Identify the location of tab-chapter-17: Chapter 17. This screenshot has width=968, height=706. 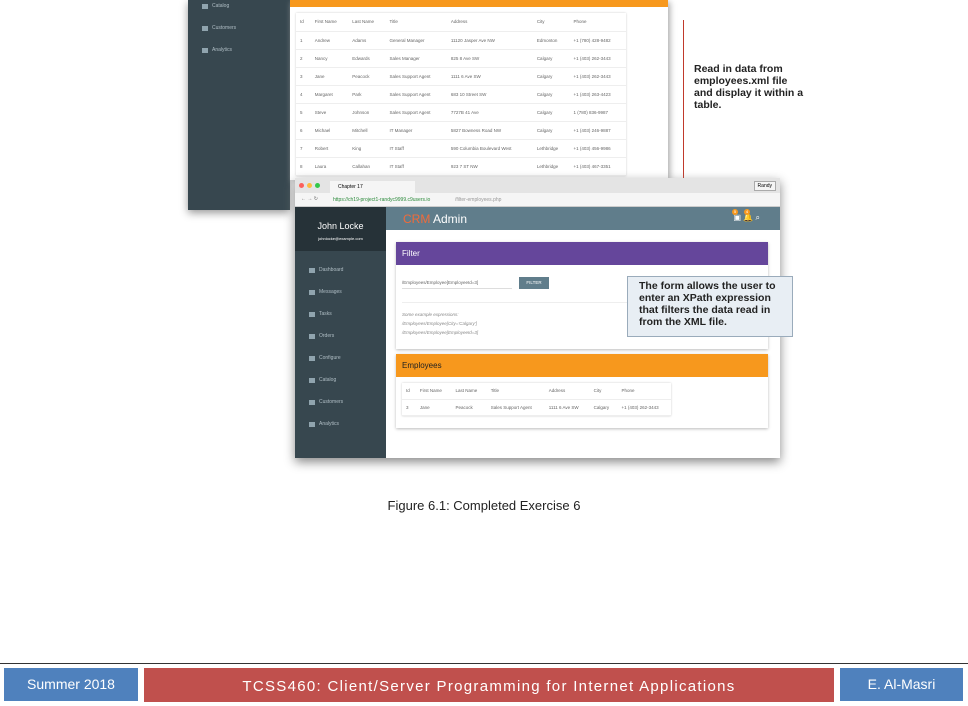
(372, 187).